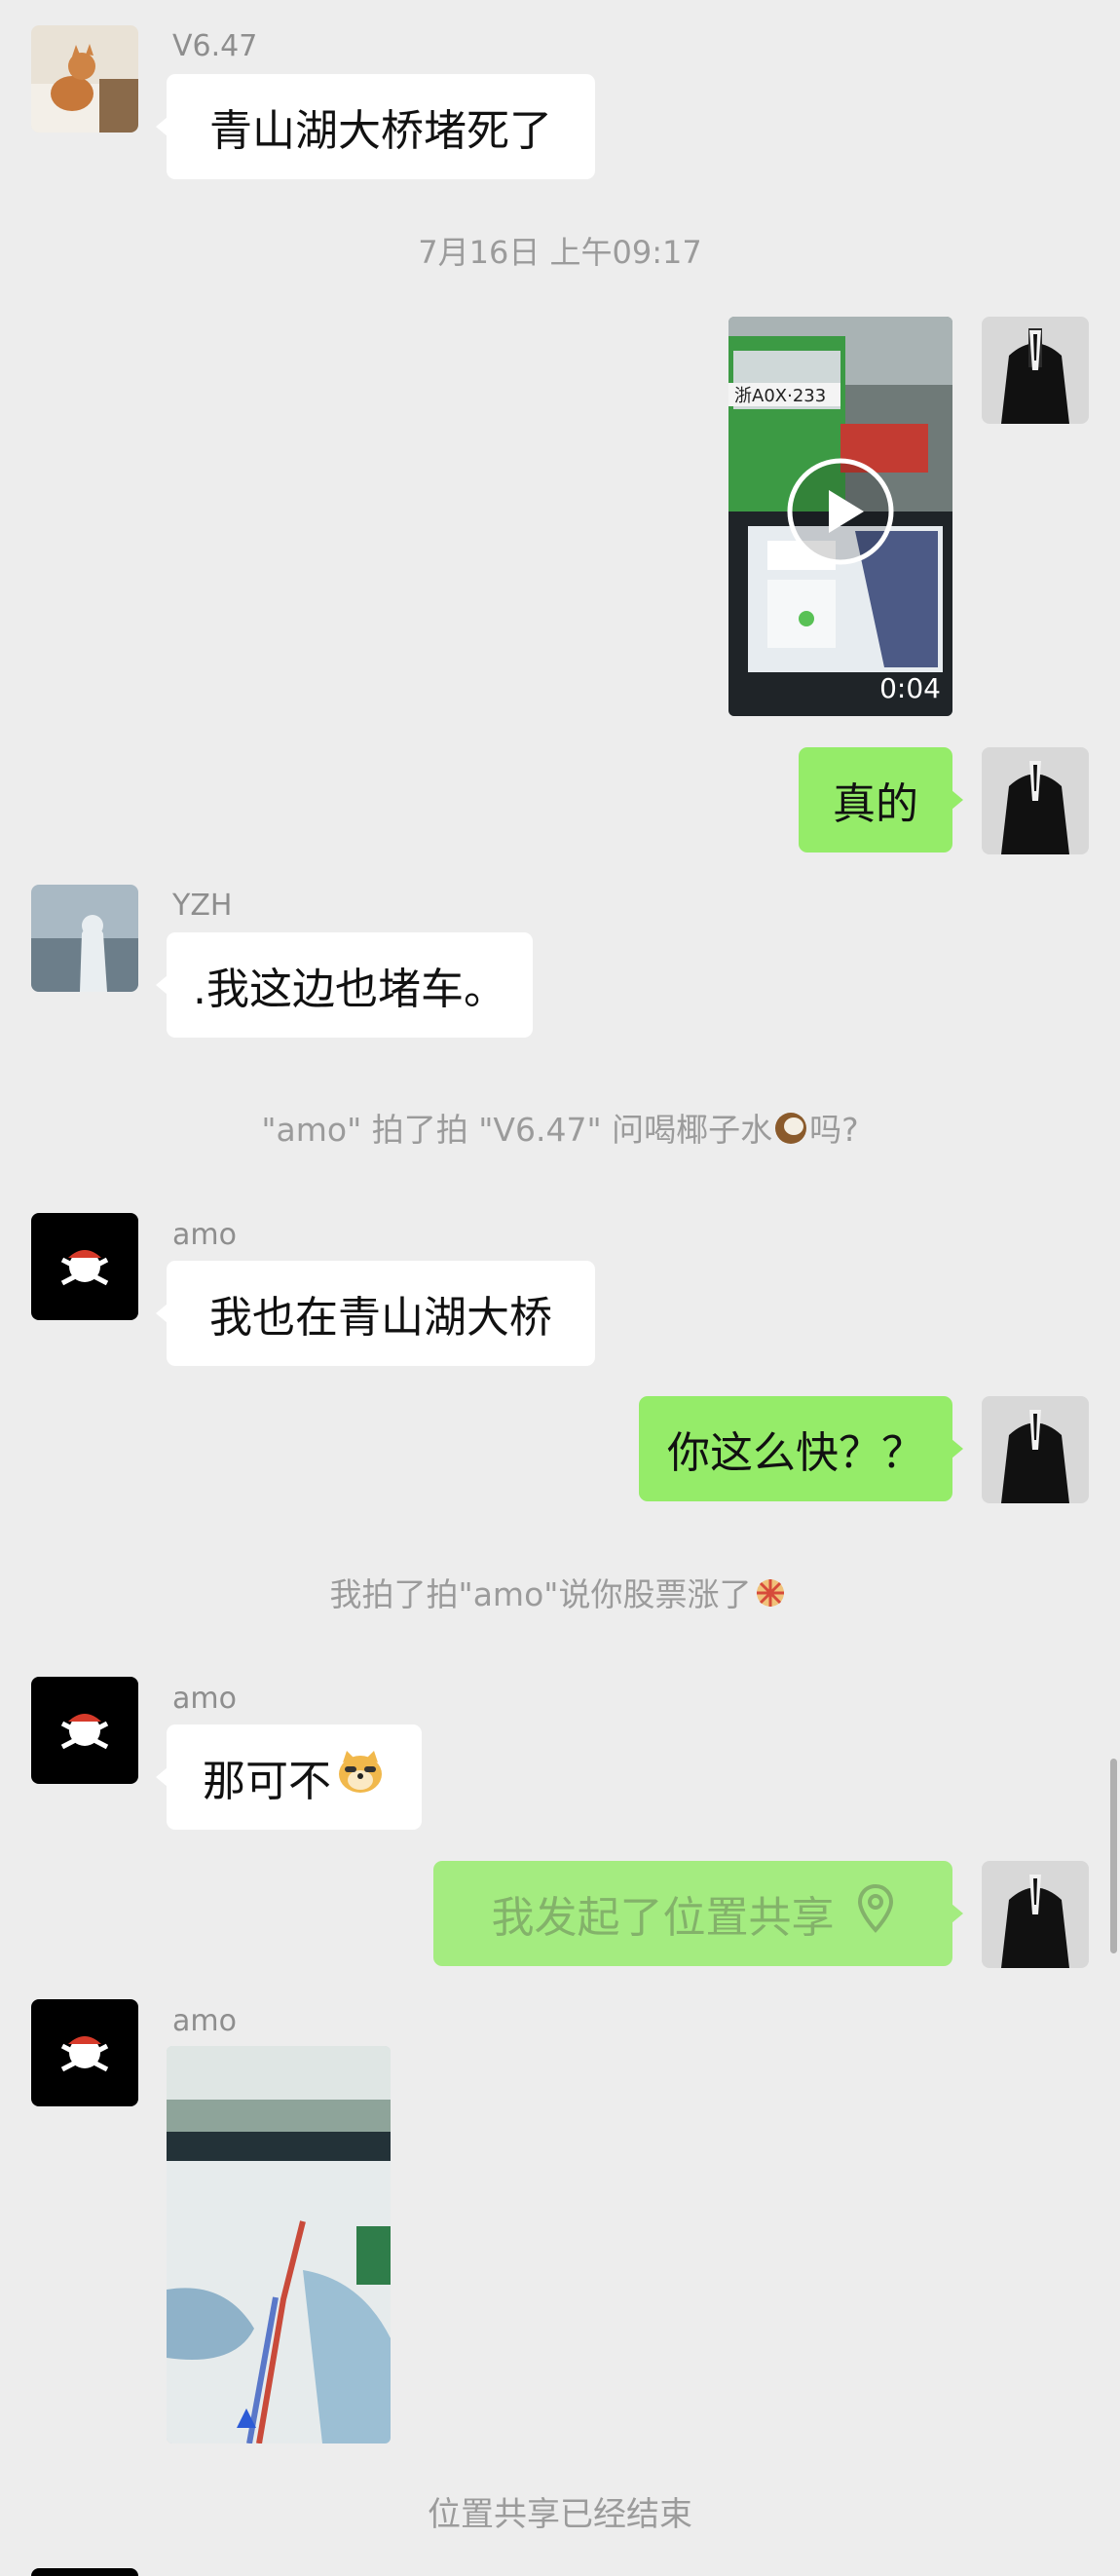 Image resolution: width=1120 pixels, height=2576 pixels. I want to click on location-share-ended: 位置共享已经结束, so click(560, 2514).